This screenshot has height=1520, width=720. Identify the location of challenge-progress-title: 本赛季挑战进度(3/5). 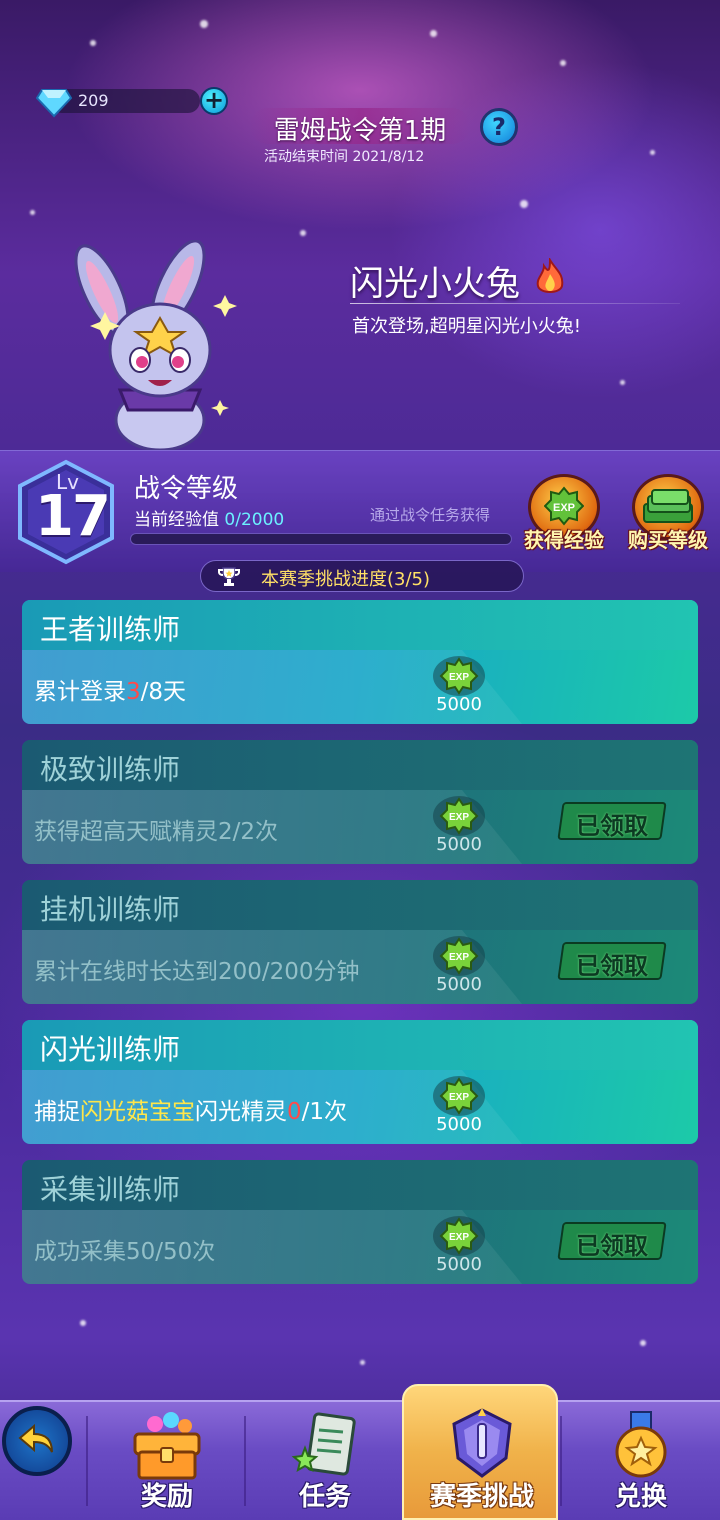
(345, 578).